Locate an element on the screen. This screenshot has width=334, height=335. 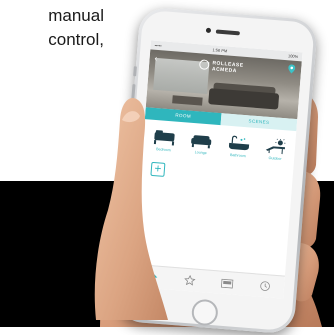
marketing-caption: manual control, is located at coordinates (52, 28).